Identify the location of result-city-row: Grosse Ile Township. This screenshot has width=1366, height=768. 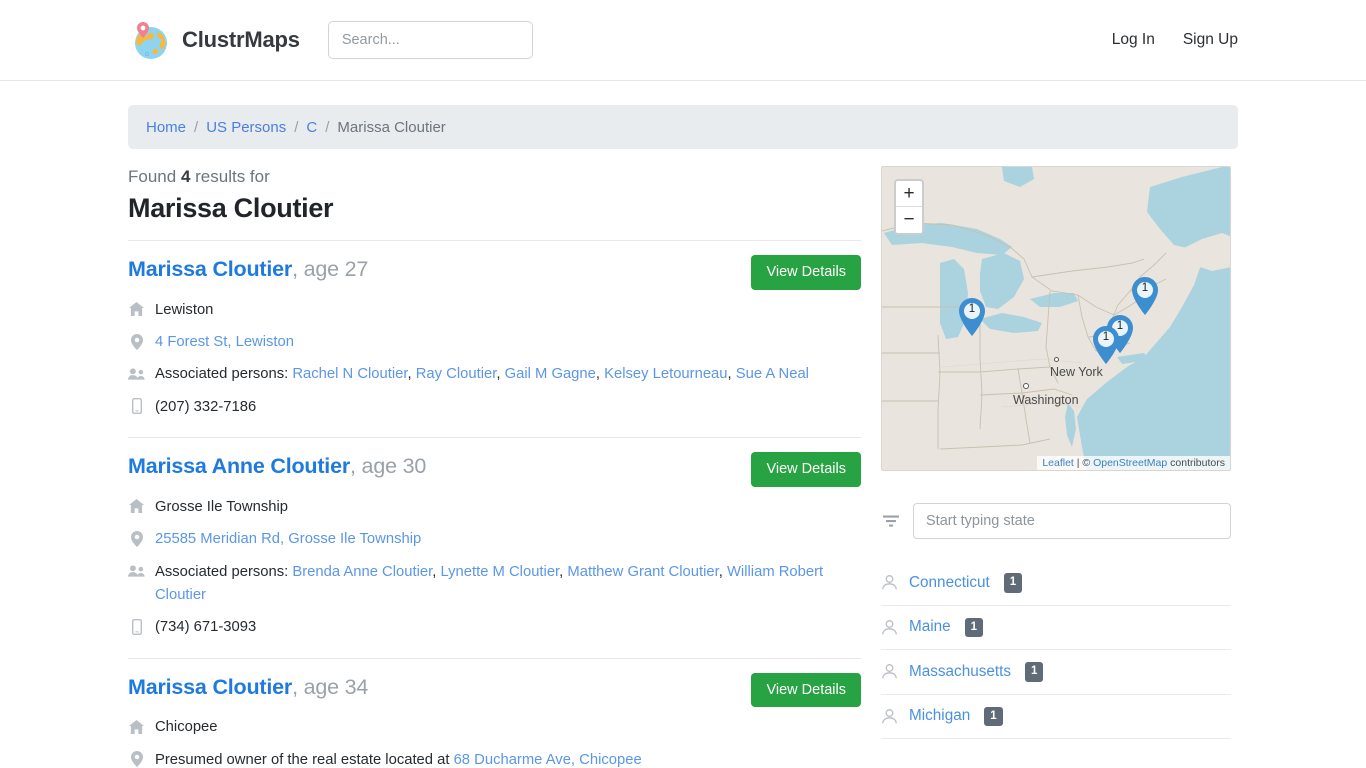
(494, 507).